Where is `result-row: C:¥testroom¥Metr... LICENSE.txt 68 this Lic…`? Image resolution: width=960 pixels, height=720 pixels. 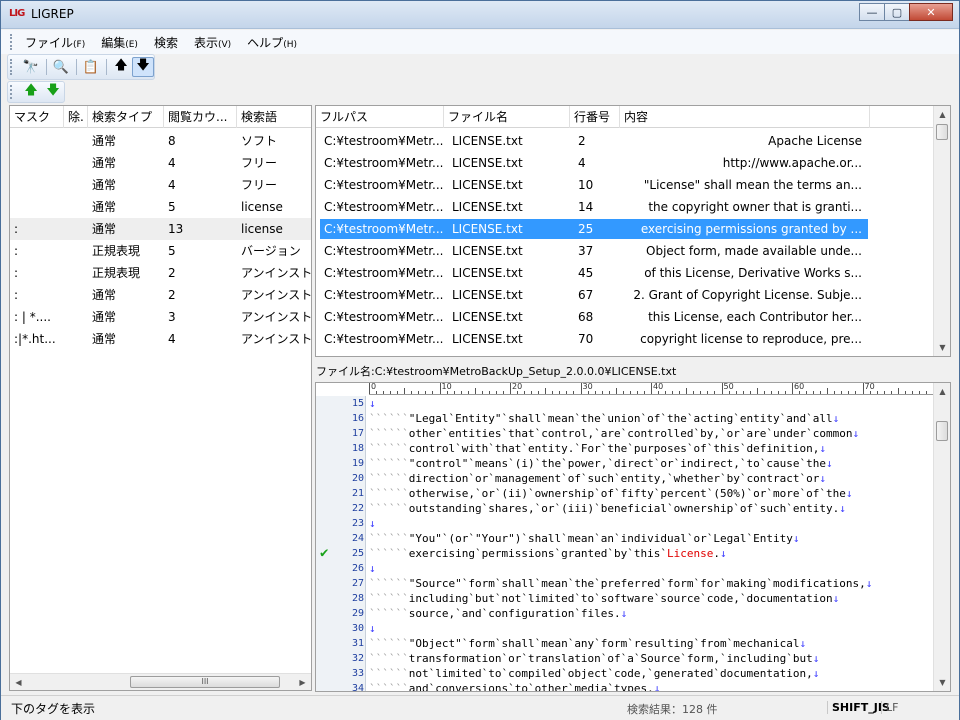 result-row: C:¥testroom¥Metr... LICENSE.txt 68 this Lic… is located at coordinates (633, 317).